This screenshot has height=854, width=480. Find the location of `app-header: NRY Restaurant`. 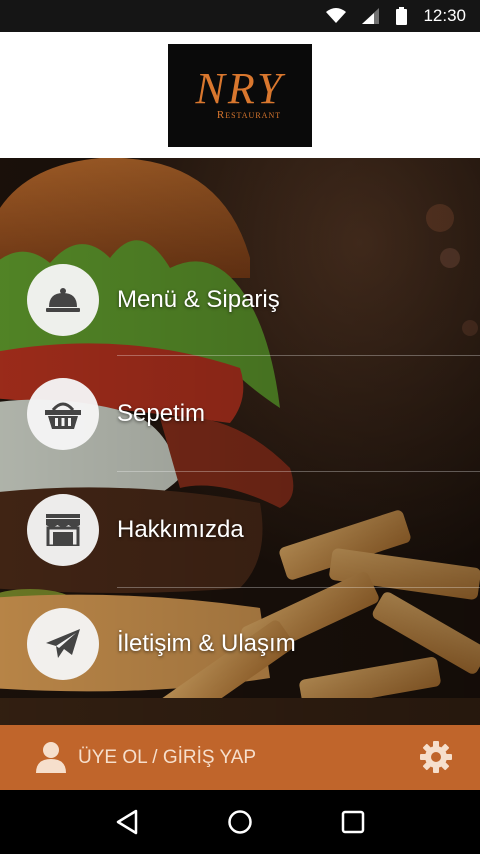

app-header: NRY Restaurant is located at coordinates (240, 95).